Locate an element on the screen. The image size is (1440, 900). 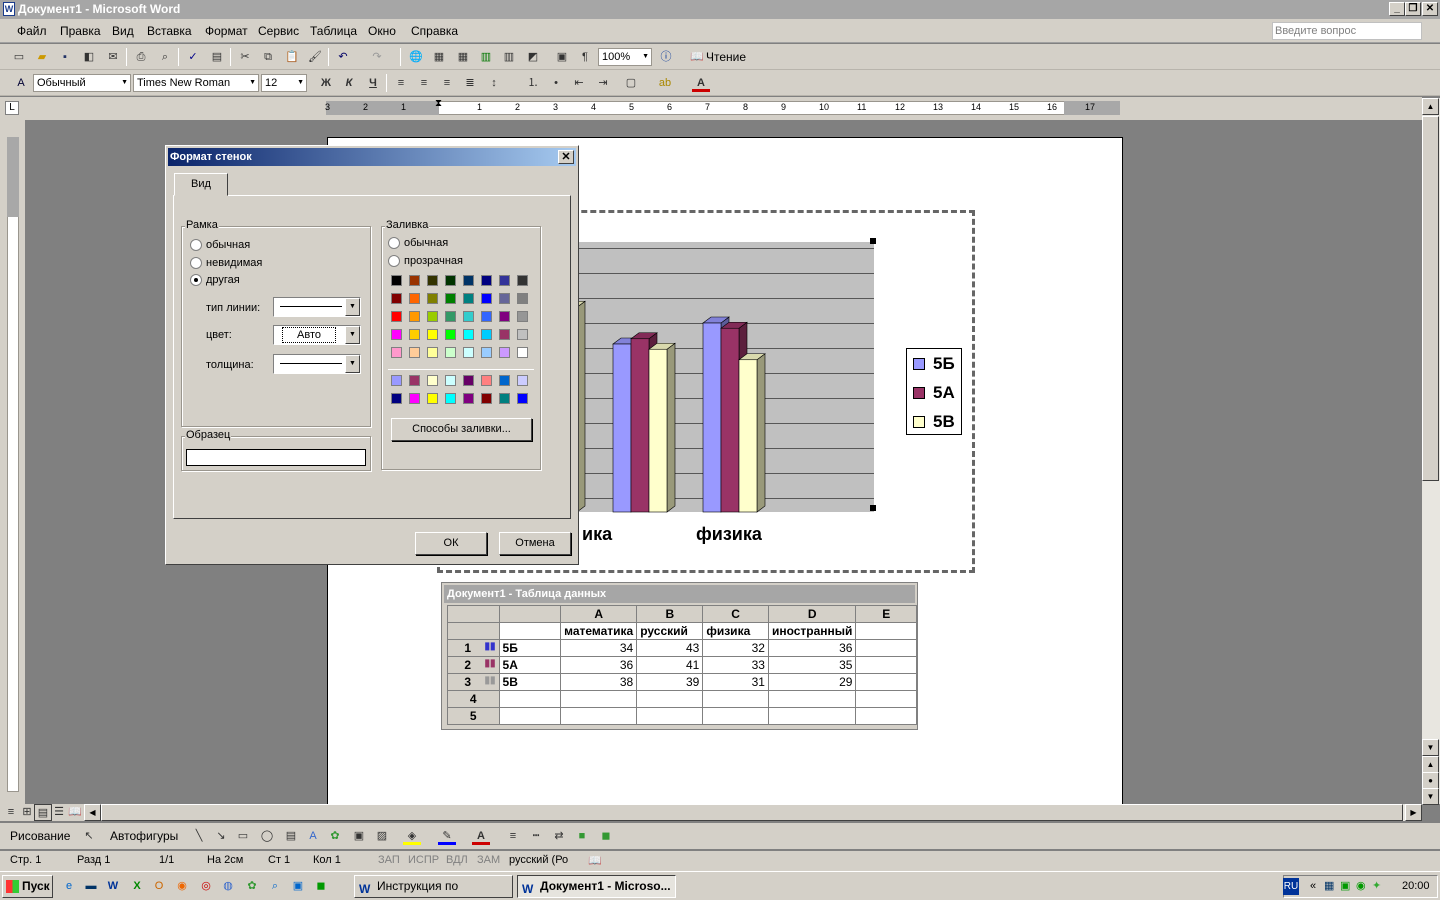
border-custom-radio: другая is located at coordinates (215, 280).